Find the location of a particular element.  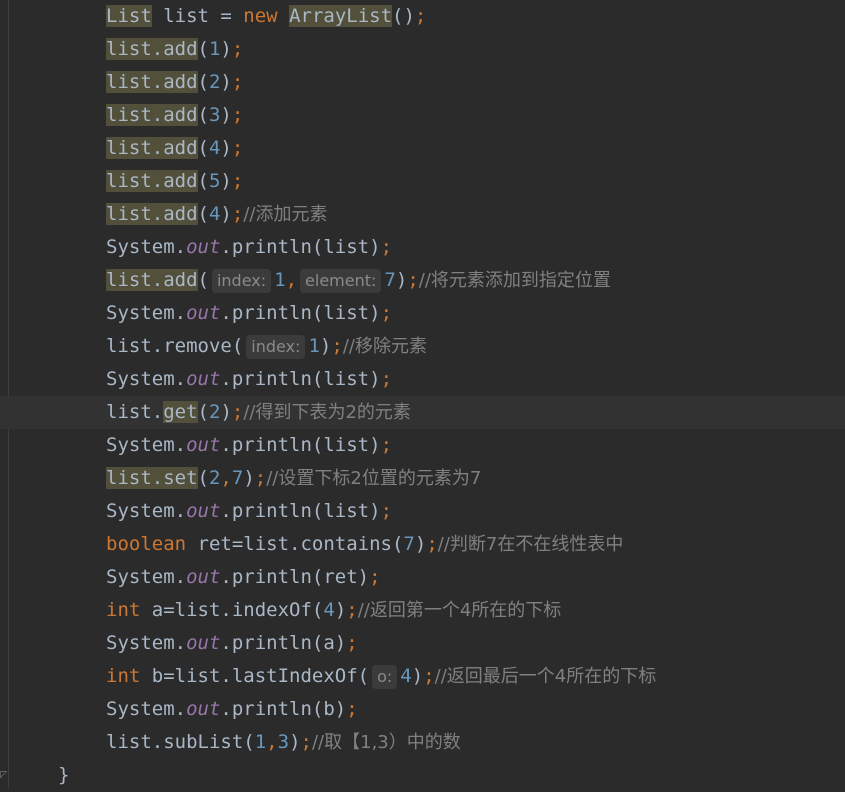

code-line: list.set(2,7);//设置下标2位置的元素为7 is located at coordinates (422, 478).